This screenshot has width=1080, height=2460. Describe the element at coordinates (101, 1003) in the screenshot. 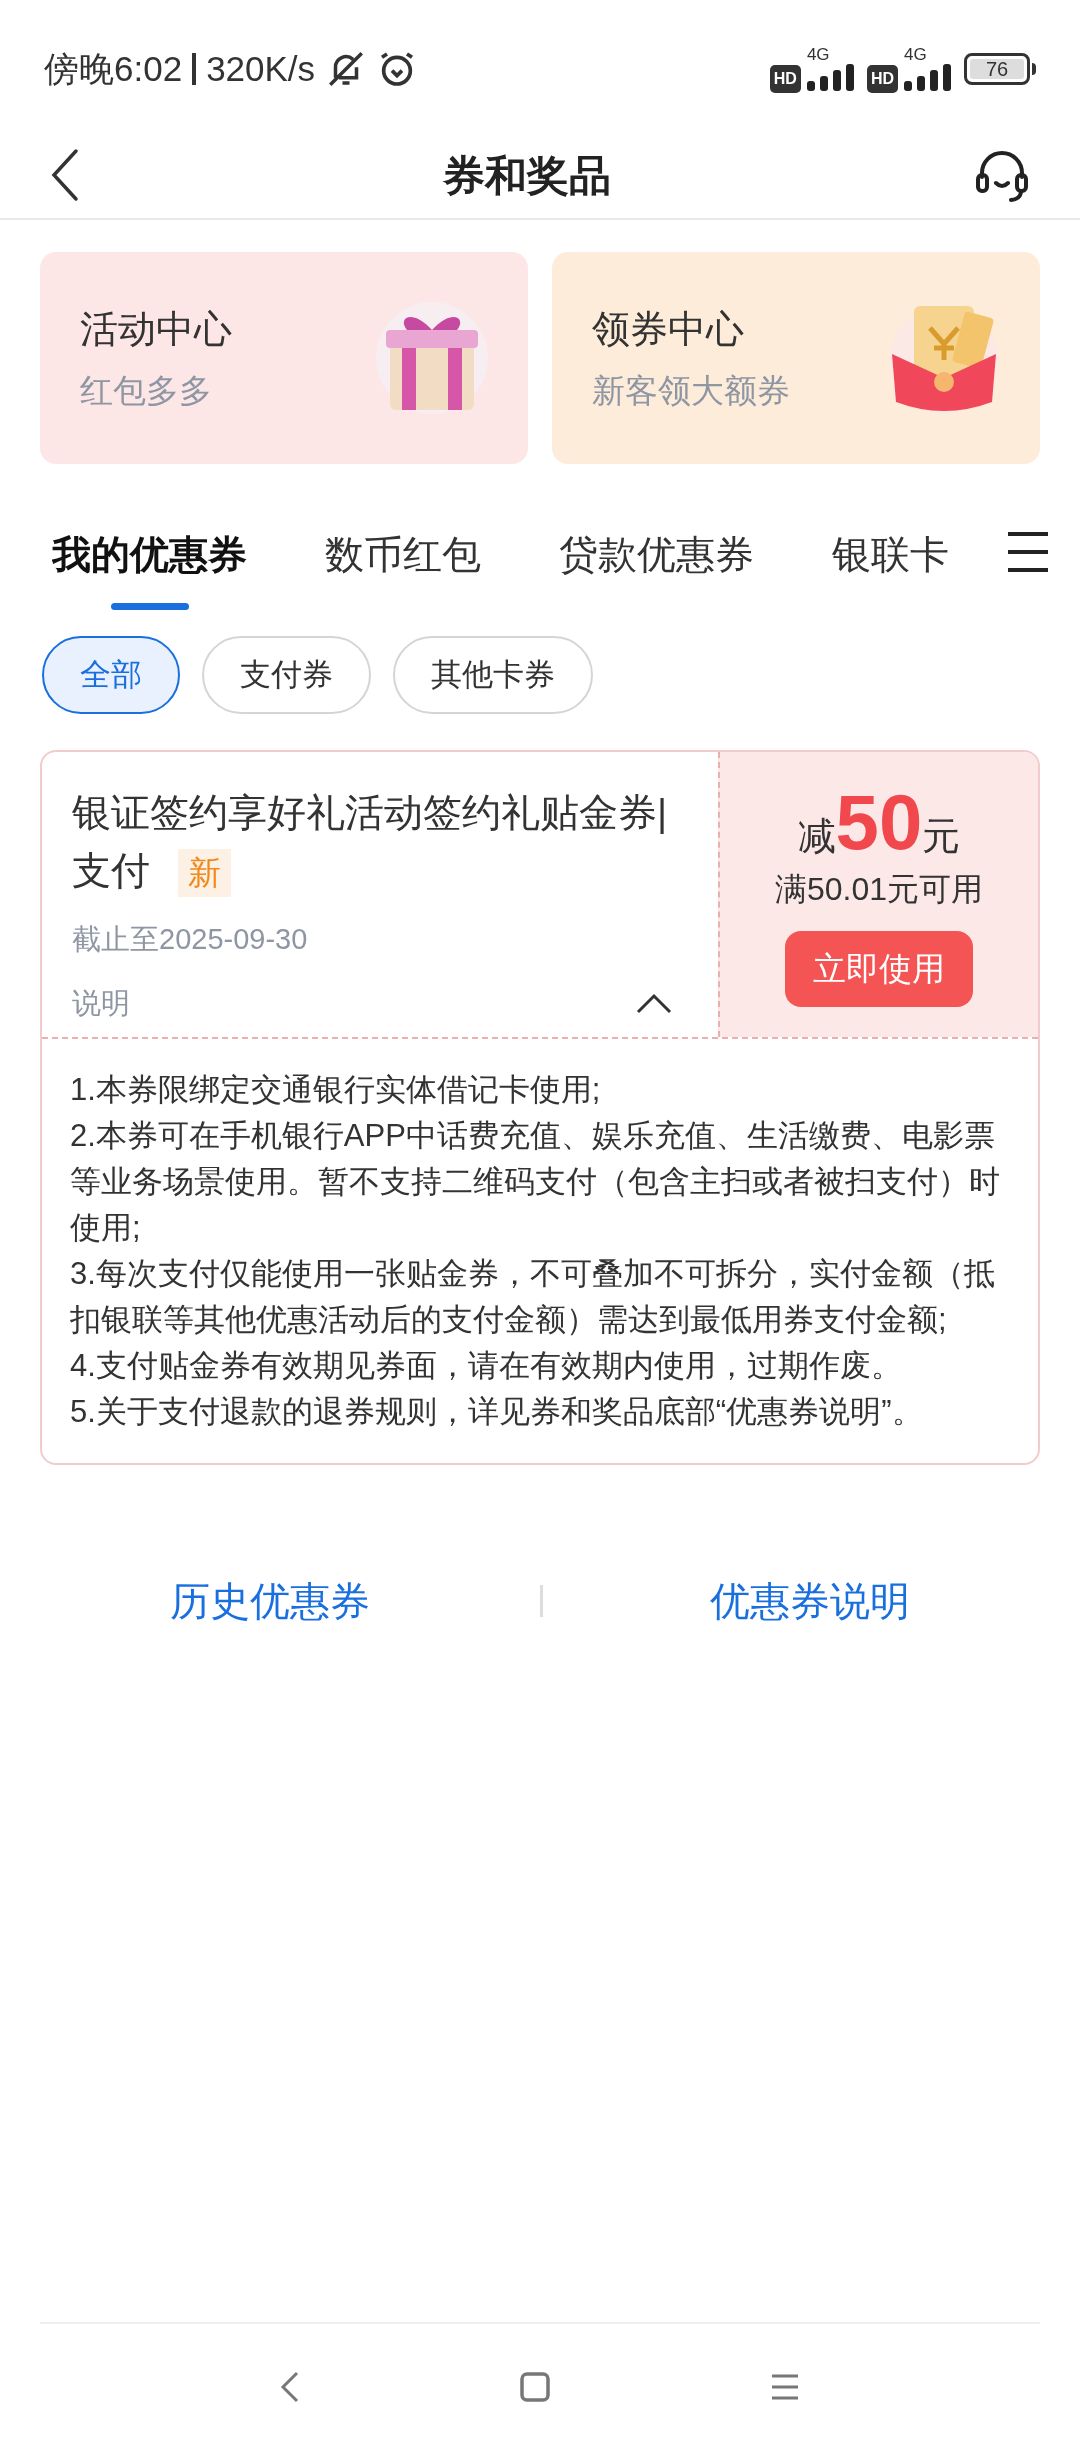

I see `notes-label: 说明` at that location.